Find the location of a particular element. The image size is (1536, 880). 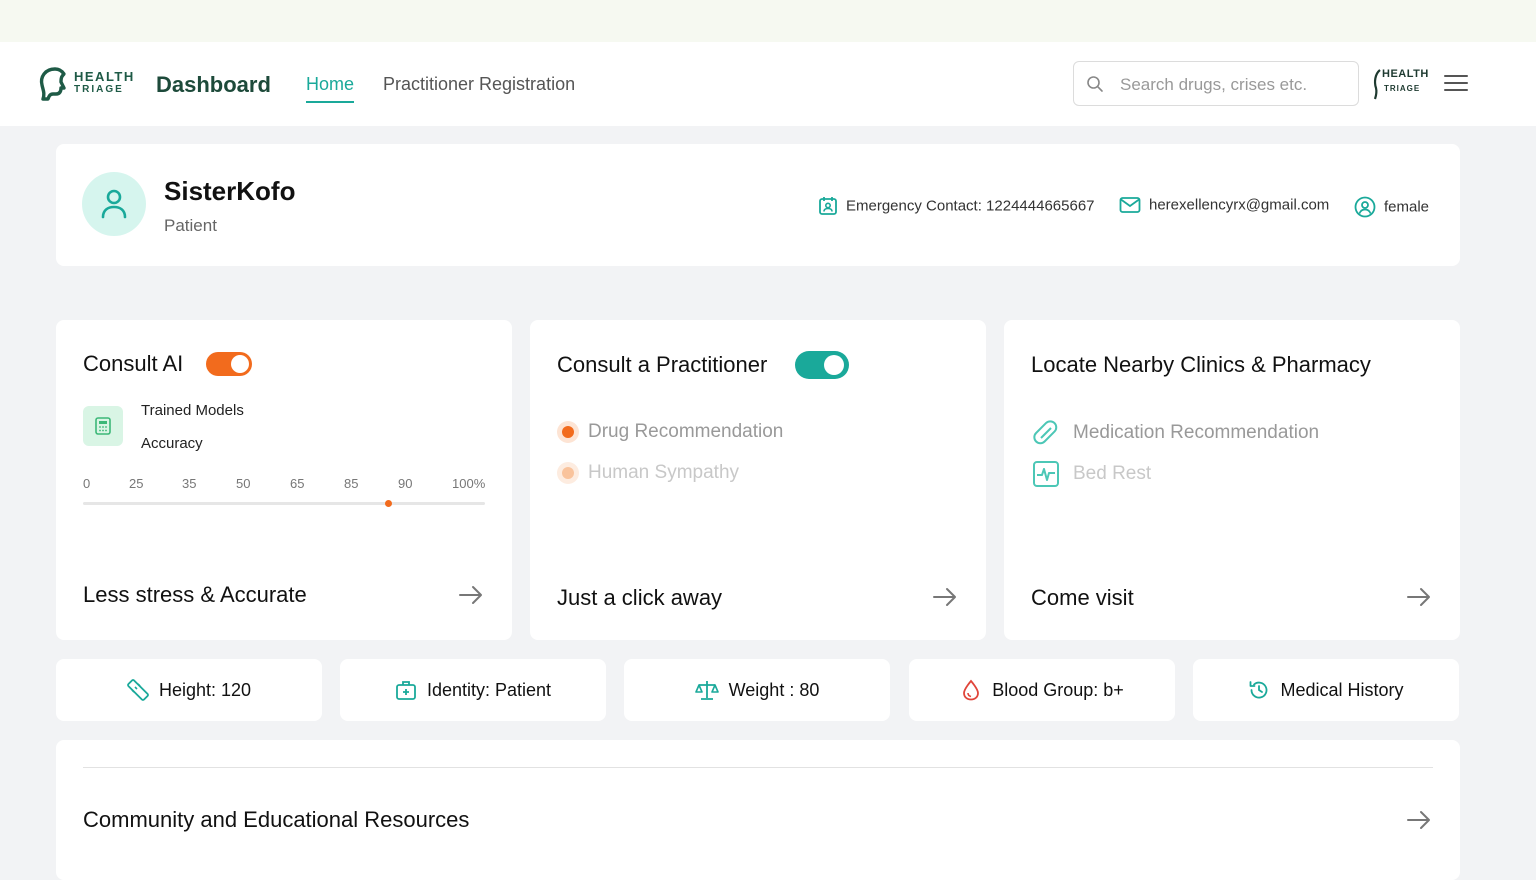

accuracy-scale: 0 25 35 50 65 85 90 100% is located at coordinates (284, 485).